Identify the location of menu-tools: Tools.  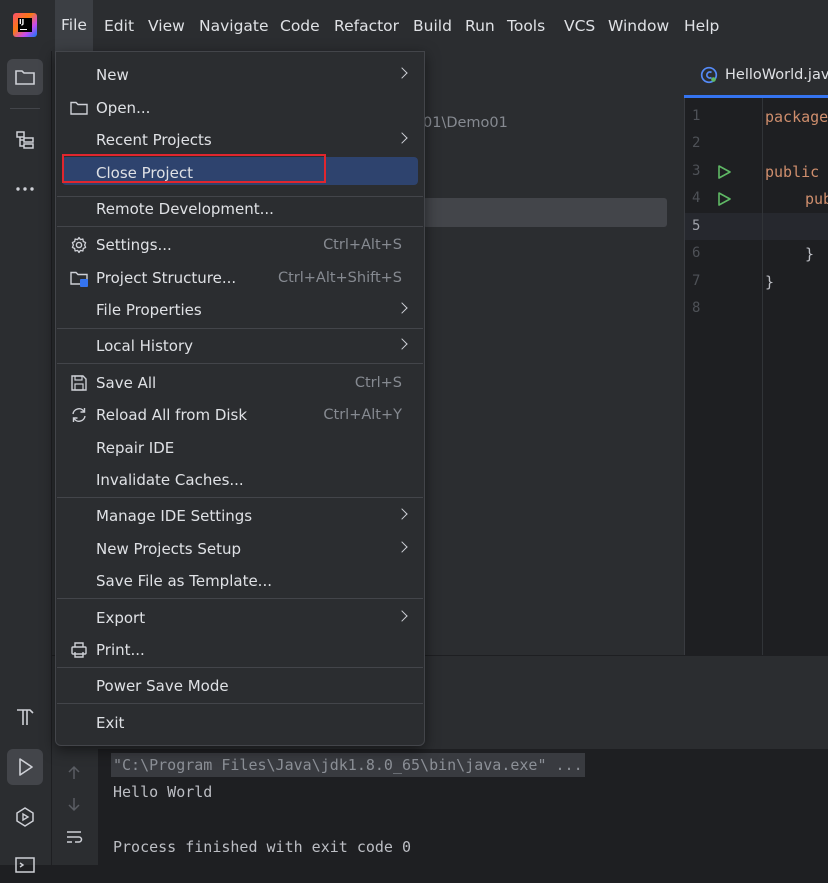
(526, 26).